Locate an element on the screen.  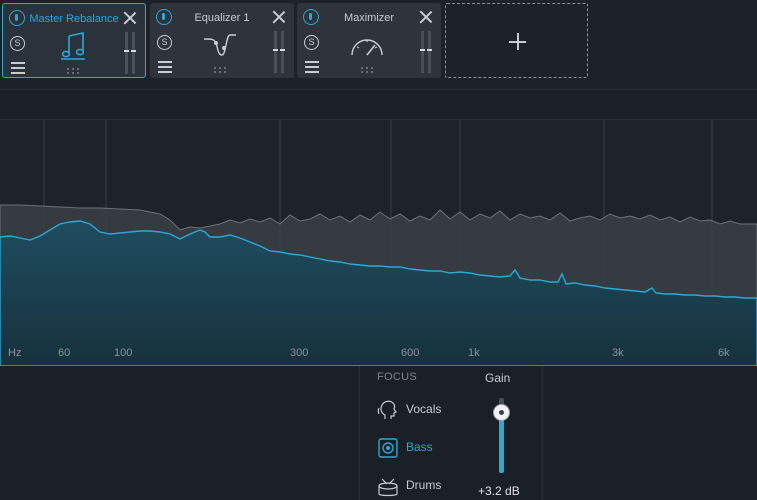
gain-value: +3.2 dB is located at coordinates (499, 491).